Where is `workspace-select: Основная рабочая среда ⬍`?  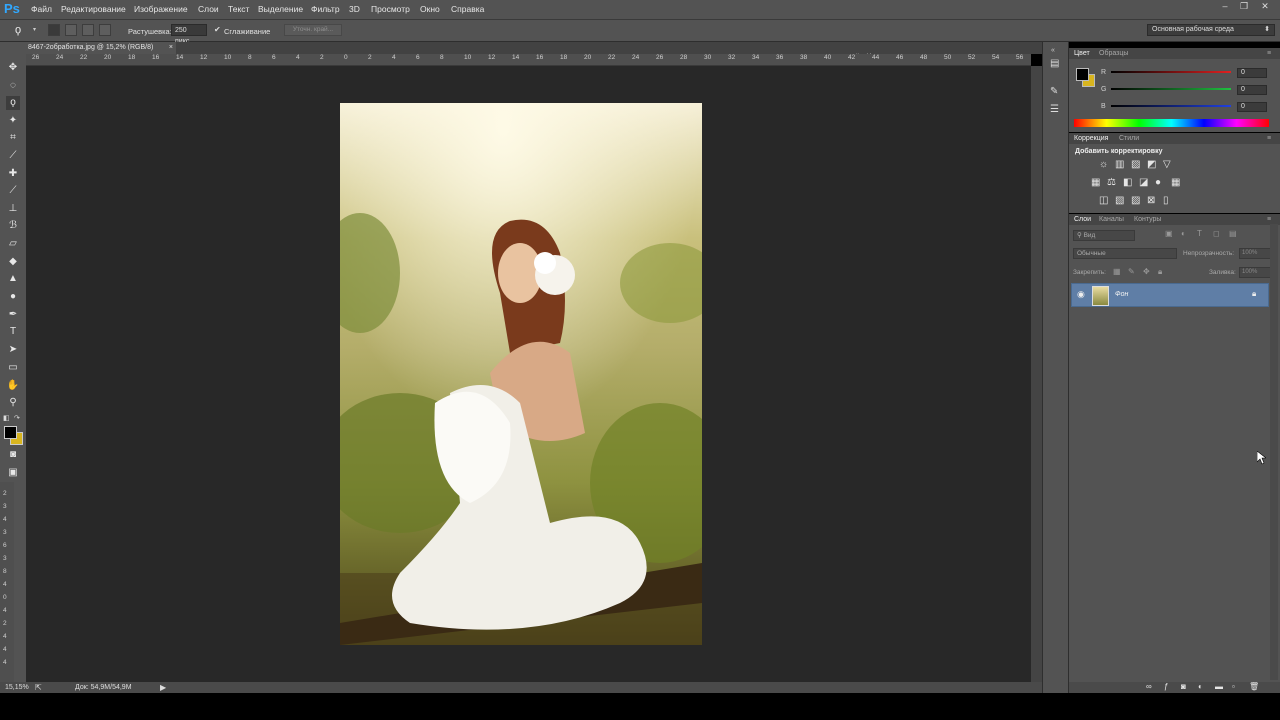 workspace-select: Основная рабочая среда ⬍ is located at coordinates (1211, 30).